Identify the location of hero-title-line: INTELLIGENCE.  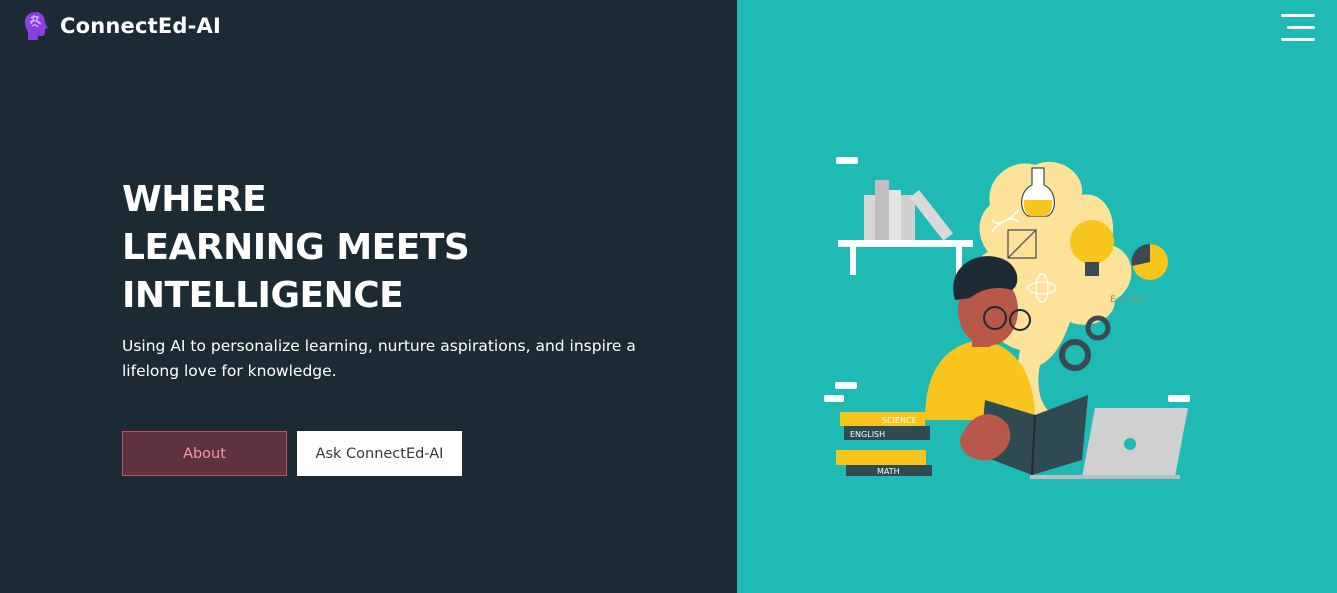
(263, 295).